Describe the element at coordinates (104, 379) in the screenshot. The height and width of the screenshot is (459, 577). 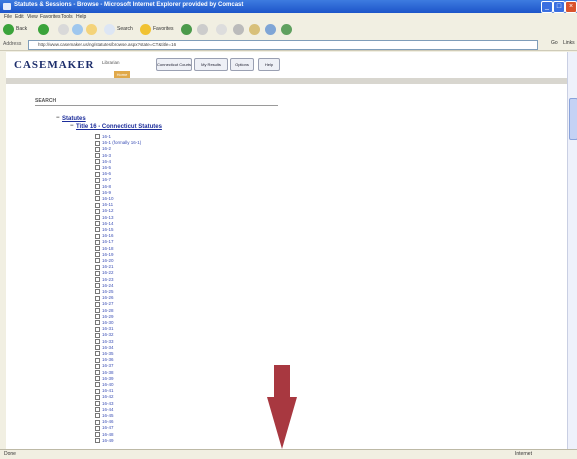
I see `section-link: 16-39` at that location.